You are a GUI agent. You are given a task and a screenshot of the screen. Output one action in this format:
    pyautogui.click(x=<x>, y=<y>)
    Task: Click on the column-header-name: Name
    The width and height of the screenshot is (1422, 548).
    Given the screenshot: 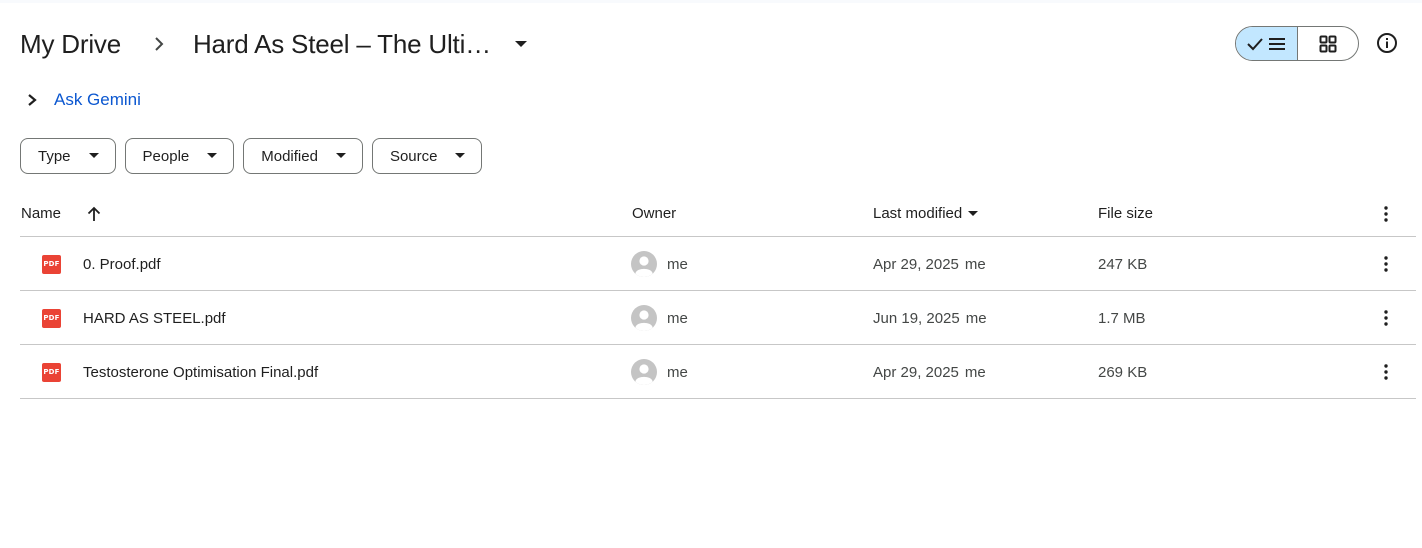 What is the action you would take?
    pyautogui.click(x=61, y=213)
    